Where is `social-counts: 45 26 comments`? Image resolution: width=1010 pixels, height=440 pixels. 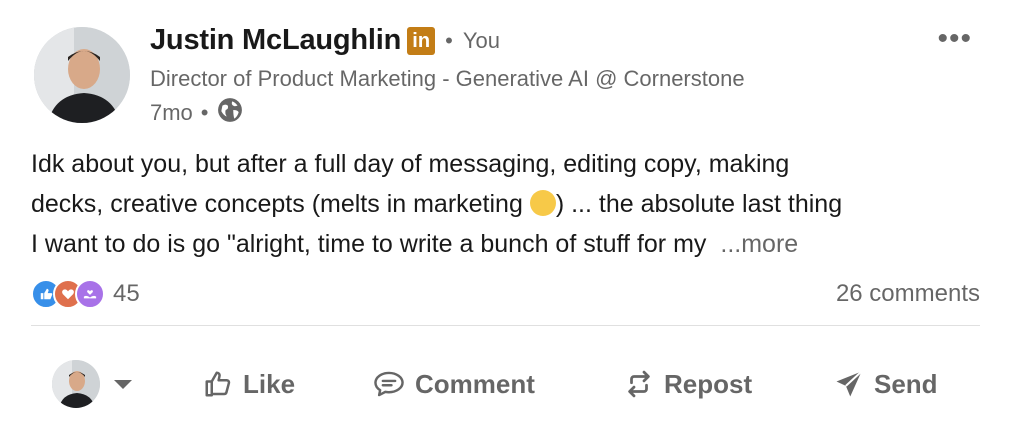 social-counts: 45 26 comments is located at coordinates (505, 294).